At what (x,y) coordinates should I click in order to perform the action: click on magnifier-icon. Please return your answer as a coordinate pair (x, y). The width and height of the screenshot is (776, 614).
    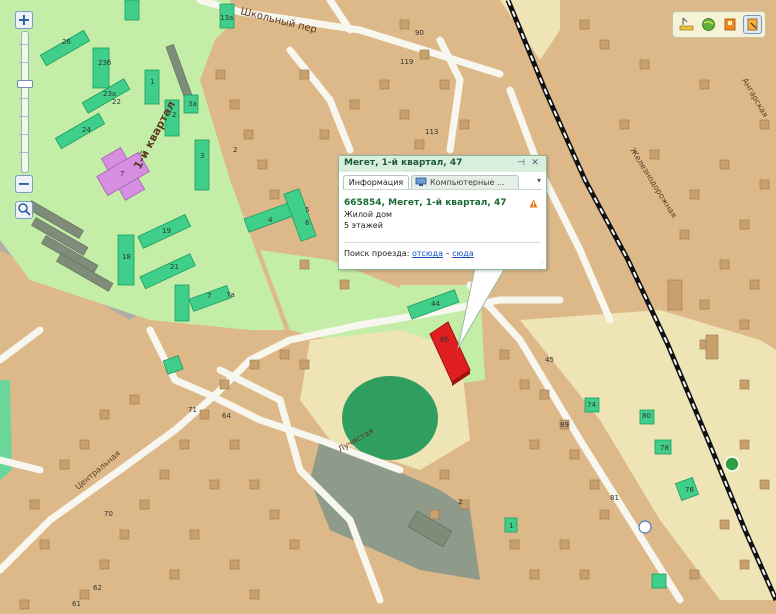
    Looking at the image, I should click on (24, 209).